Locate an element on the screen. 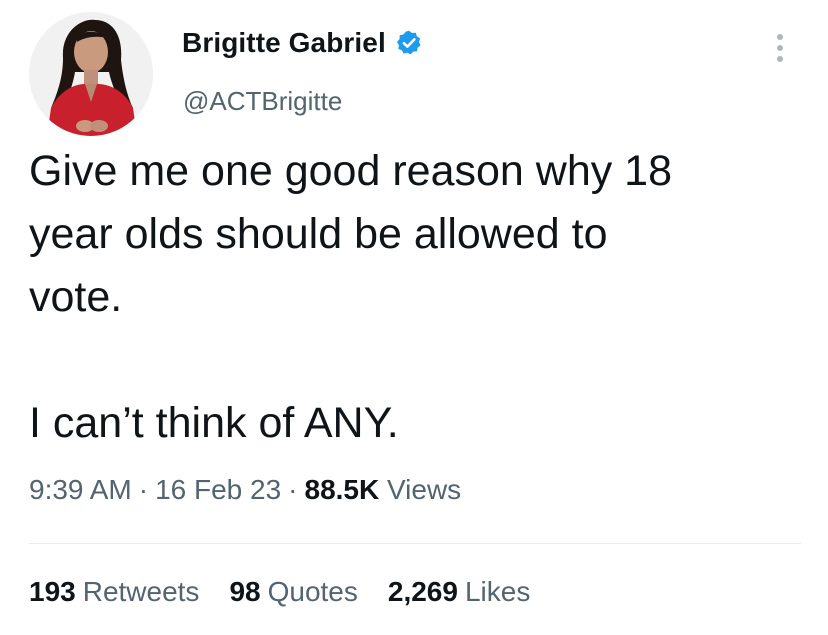 Image resolution: width=828 pixels, height=635 pixels. author-display-name: Brigitte Gabriel is located at coordinates (284, 43).